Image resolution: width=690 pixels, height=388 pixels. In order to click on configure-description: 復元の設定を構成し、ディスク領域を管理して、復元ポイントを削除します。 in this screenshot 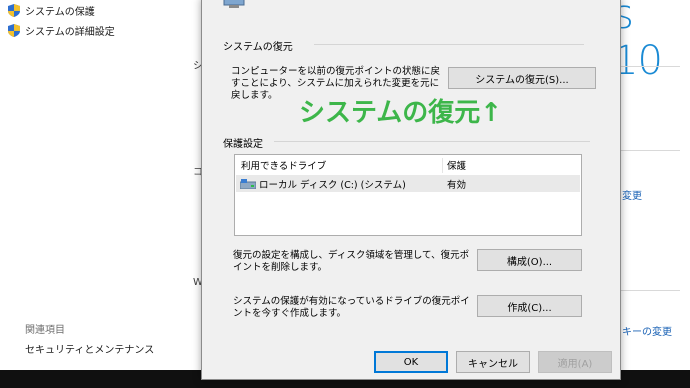, I will do `click(351, 261)`.